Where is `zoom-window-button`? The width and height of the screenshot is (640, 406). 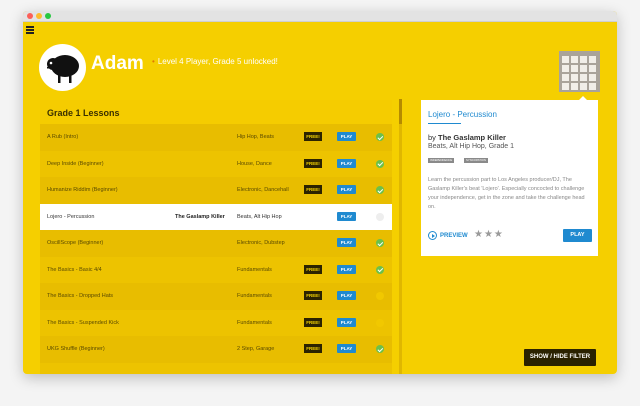
zoom-window-button is located at coordinates (48, 16).